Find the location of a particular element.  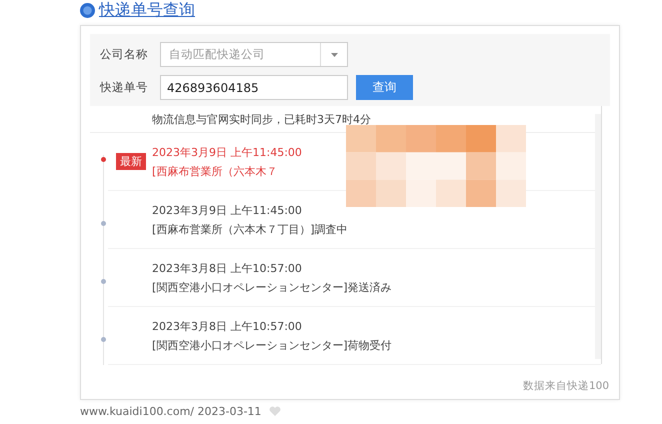

page-title-link: 快递单号查询 is located at coordinates (147, 10).